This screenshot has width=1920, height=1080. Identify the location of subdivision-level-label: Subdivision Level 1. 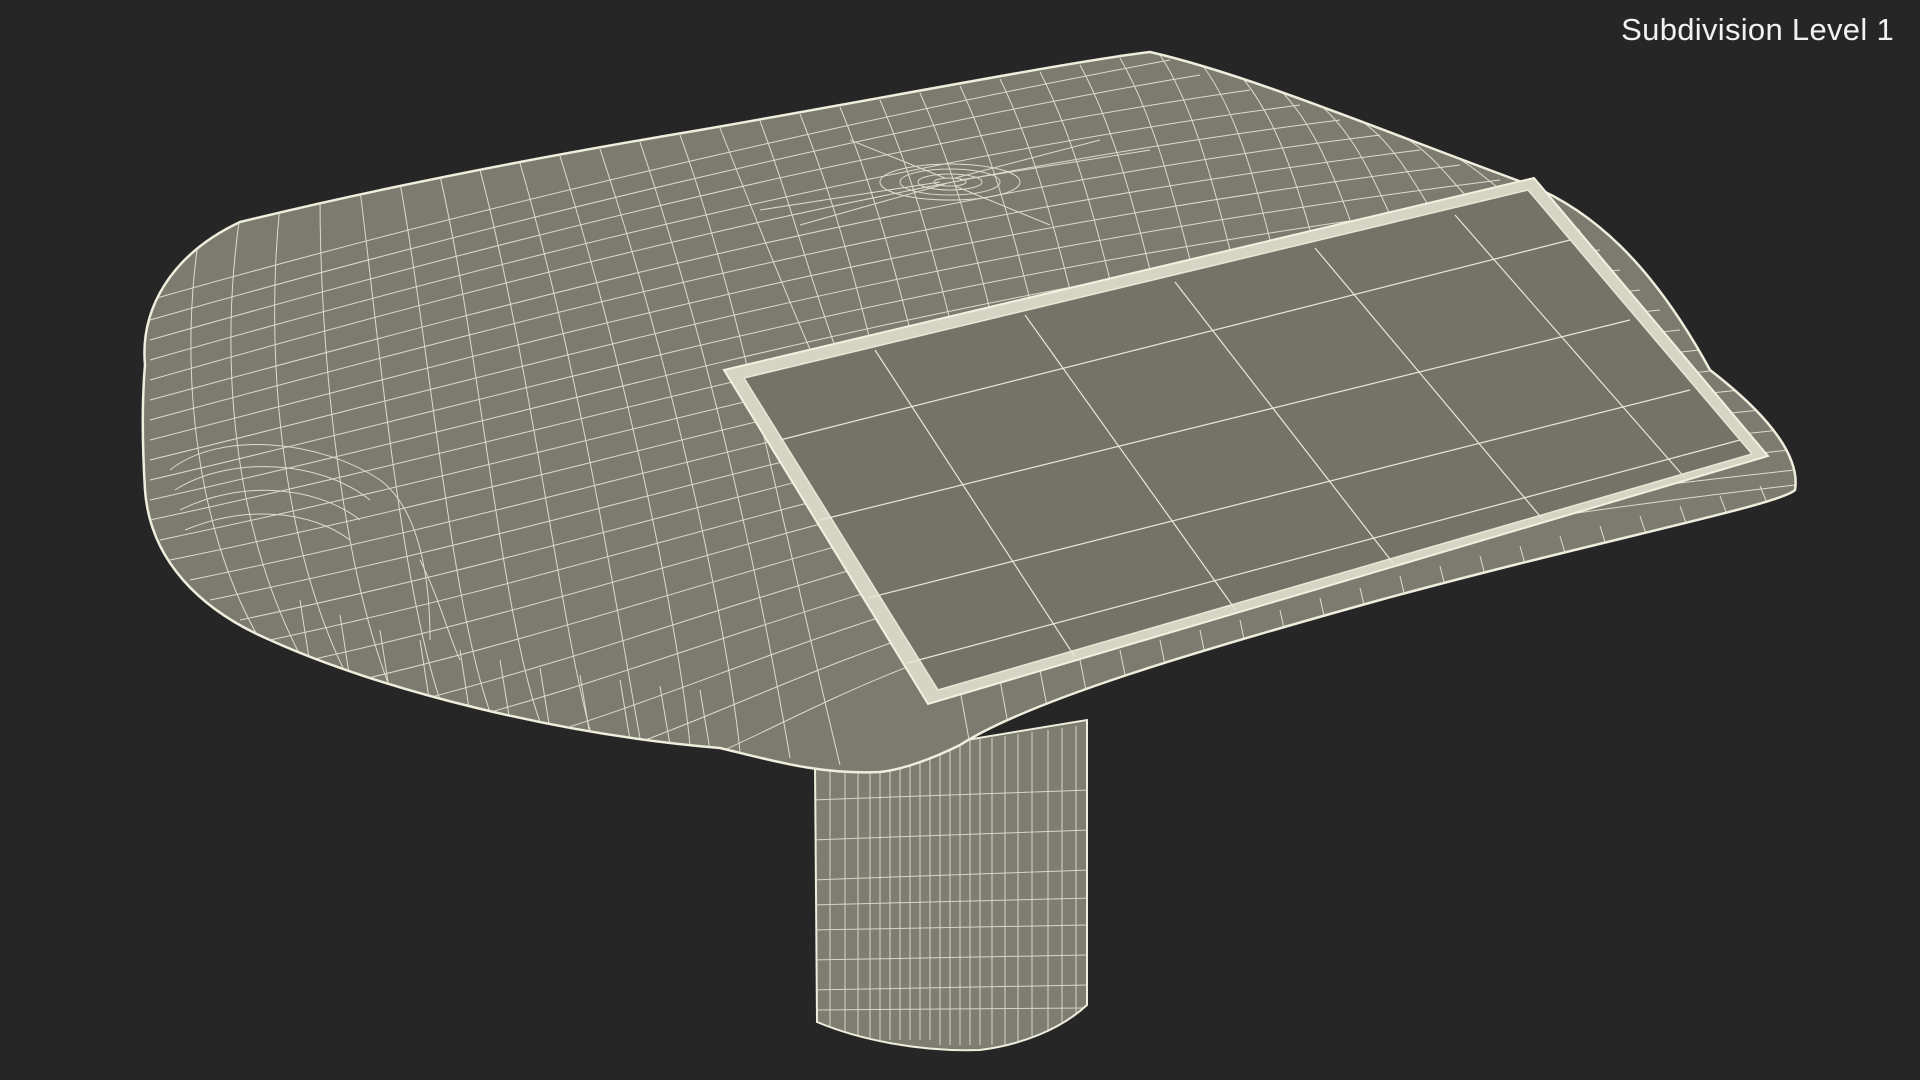
(1757, 29).